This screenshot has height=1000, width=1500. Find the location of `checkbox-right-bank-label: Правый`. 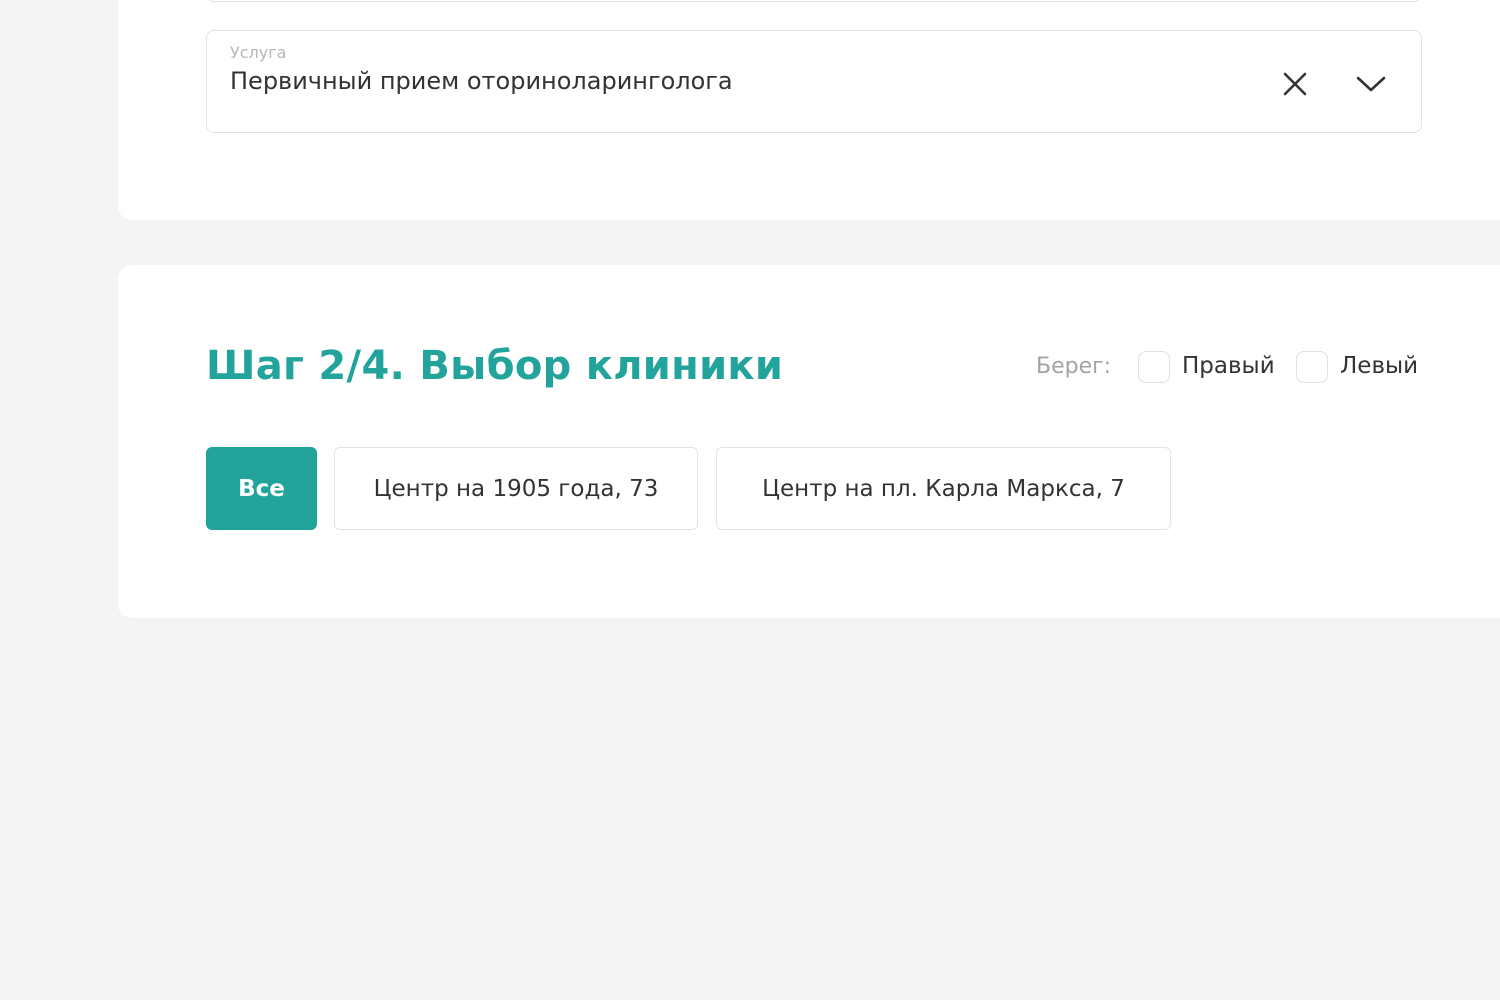

checkbox-right-bank-label: Правый is located at coordinates (1228, 366).